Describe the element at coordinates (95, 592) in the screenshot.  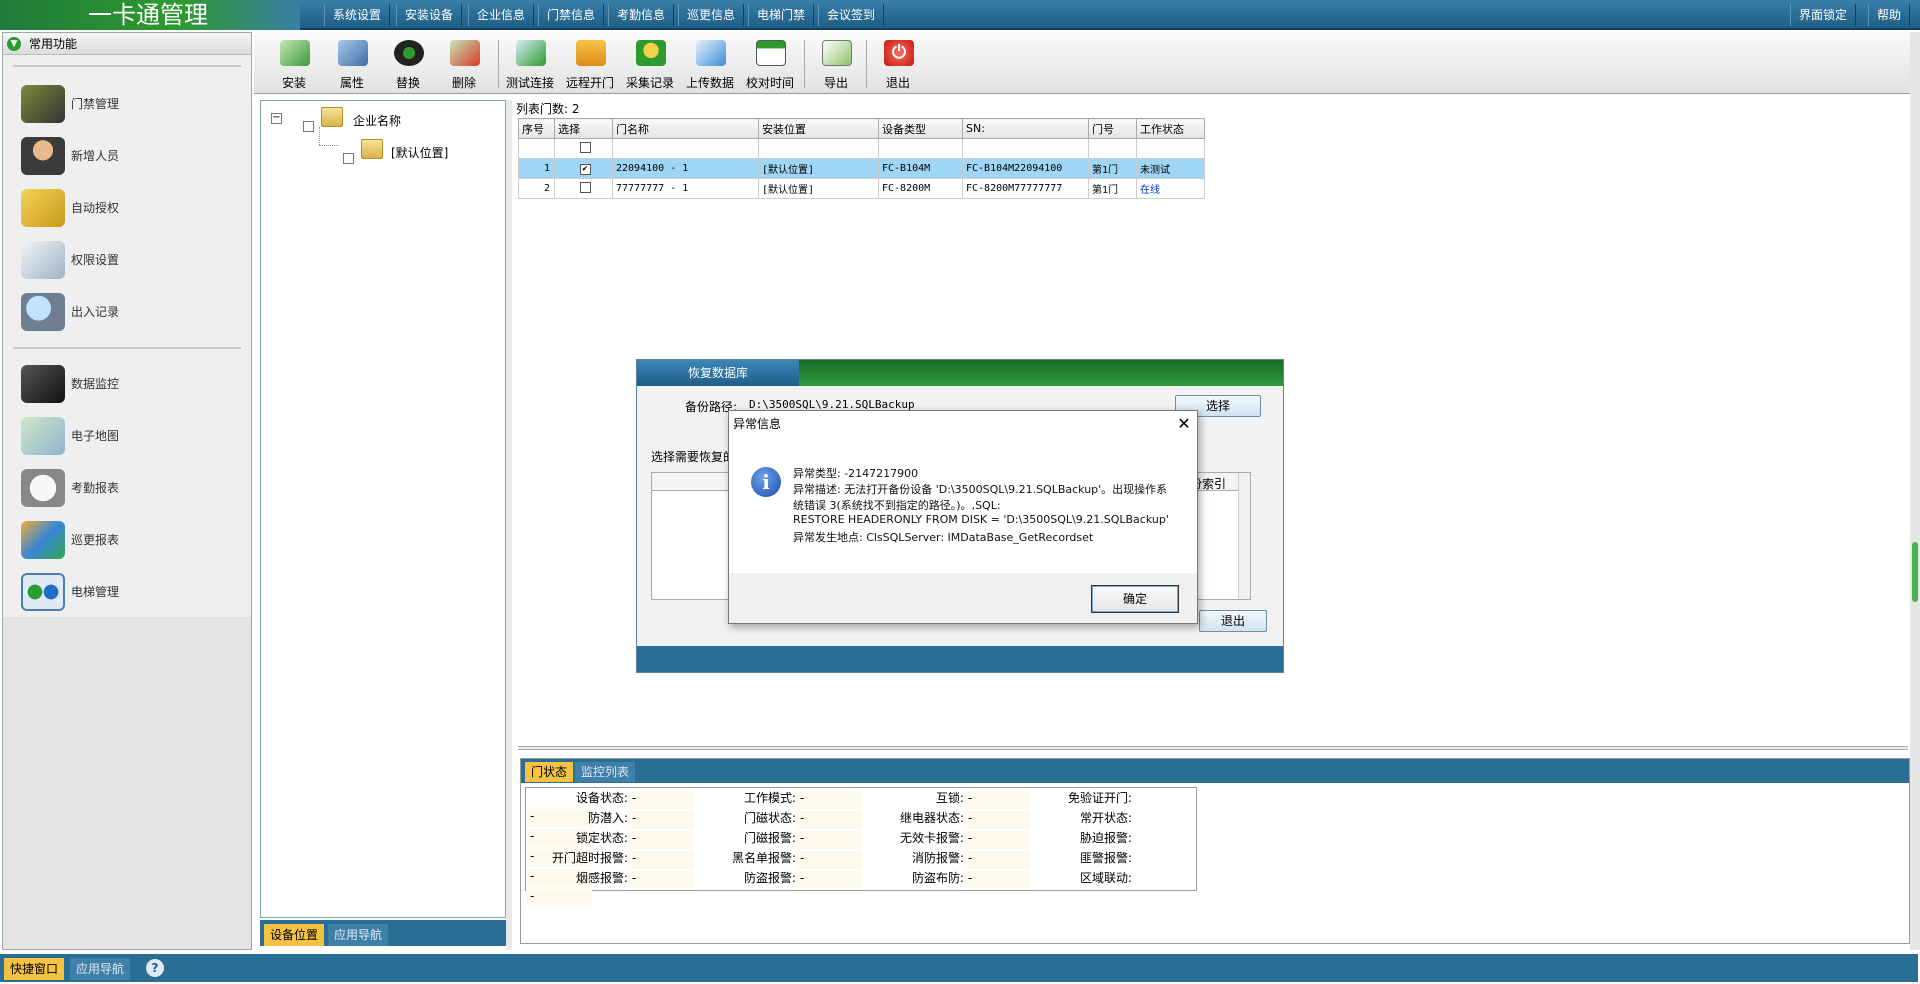
I see `shortcut-label: 电梯管理` at that location.